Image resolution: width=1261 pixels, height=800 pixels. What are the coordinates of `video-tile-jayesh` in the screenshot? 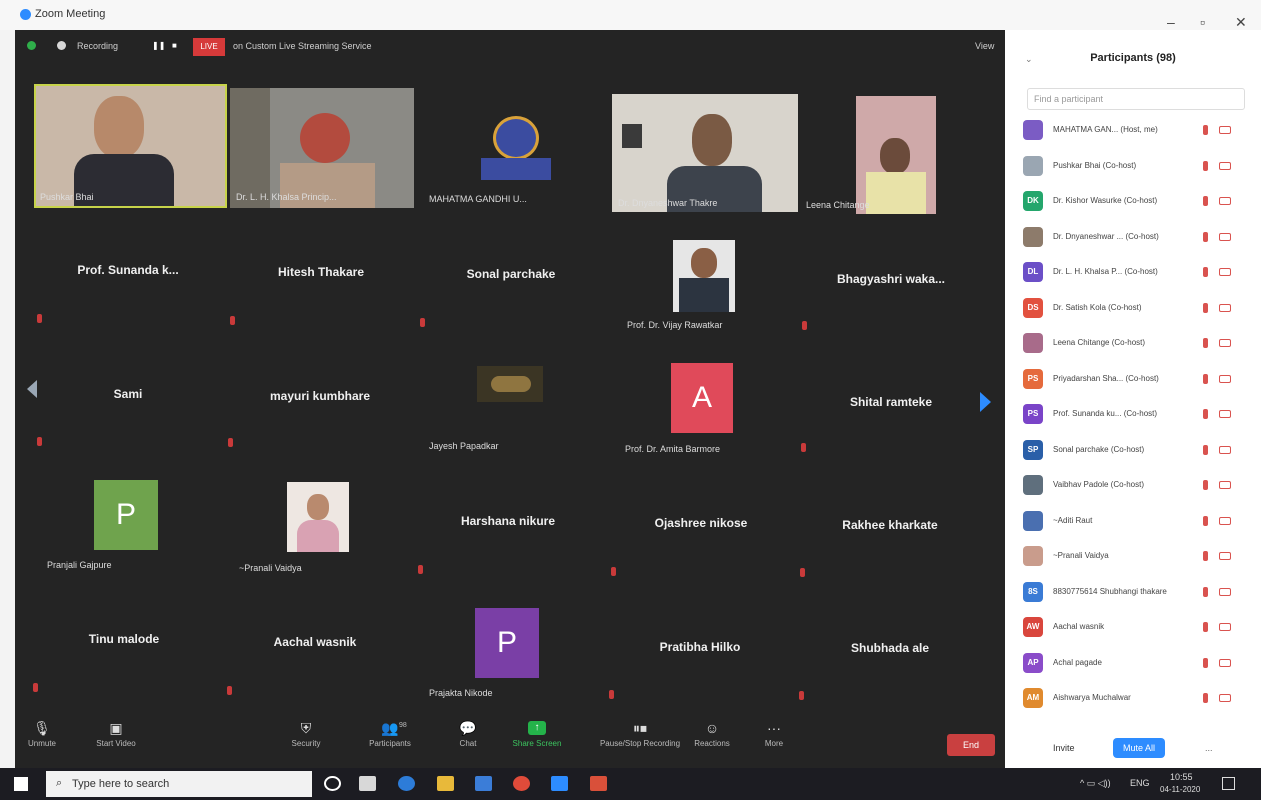 It's located at (510, 384).